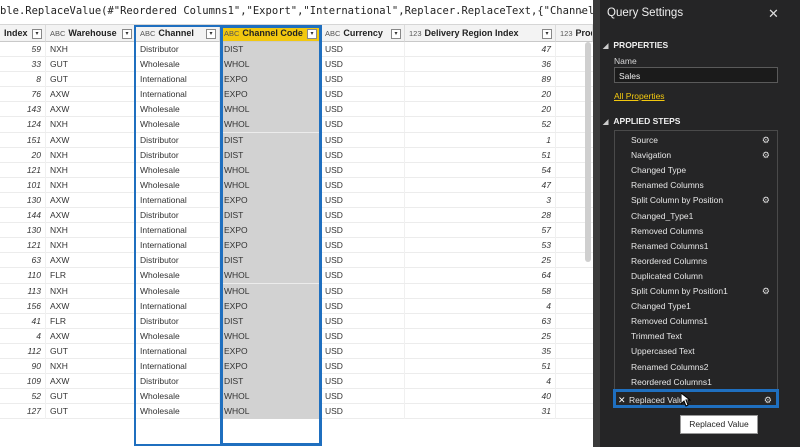 The image size is (800, 447). What do you see at coordinates (296, 366) in the screenshot?
I see `table-row: 90 NXH International EXPO USD 51` at bounding box center [296, 366].